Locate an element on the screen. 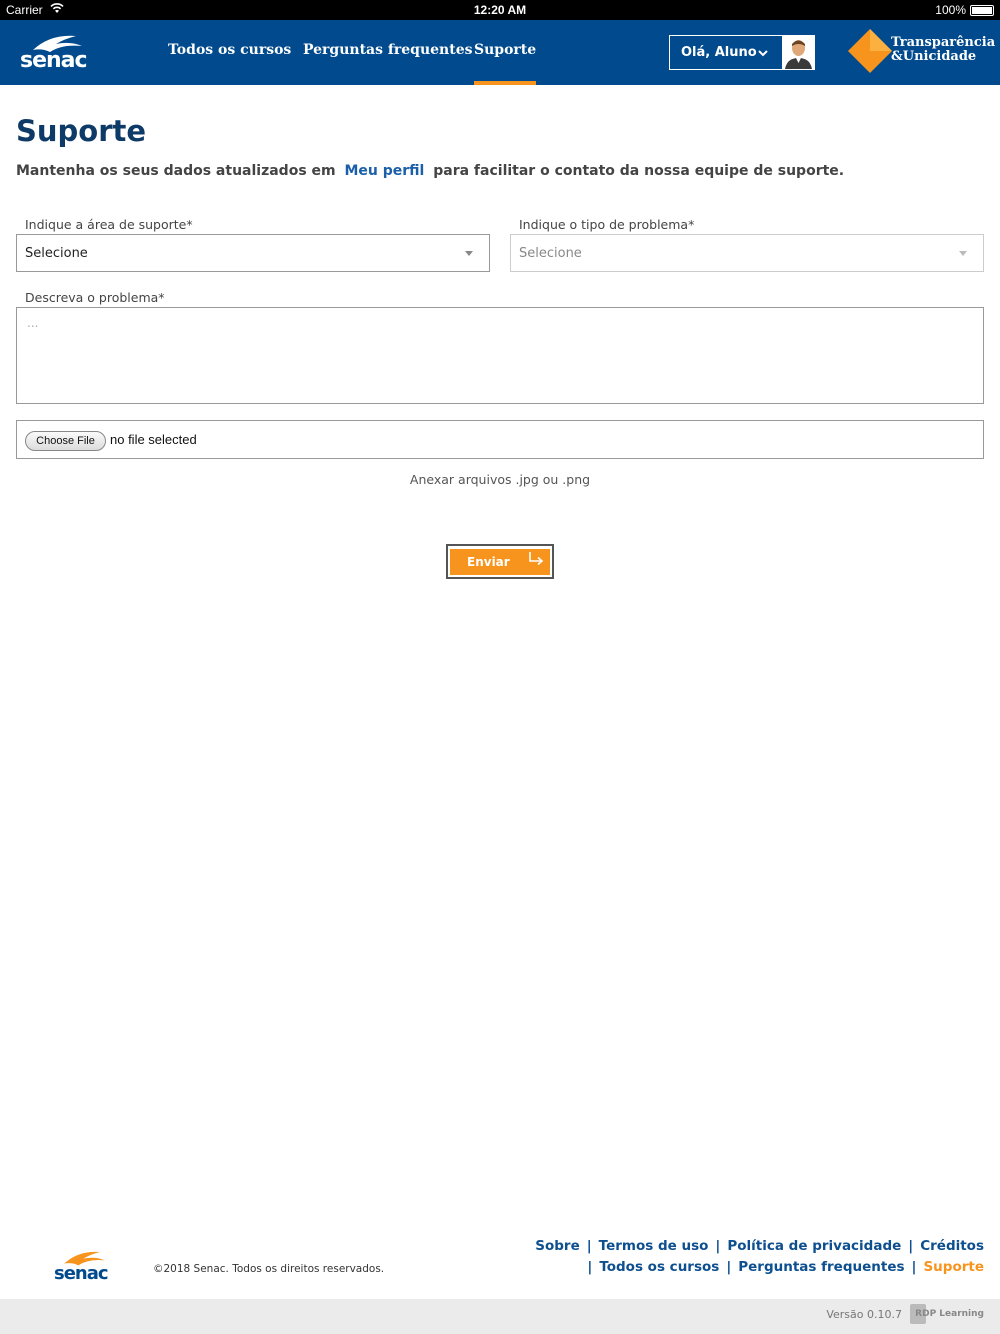  brand-text: Transparência &Unicidade is located at coordinates (943, 50).